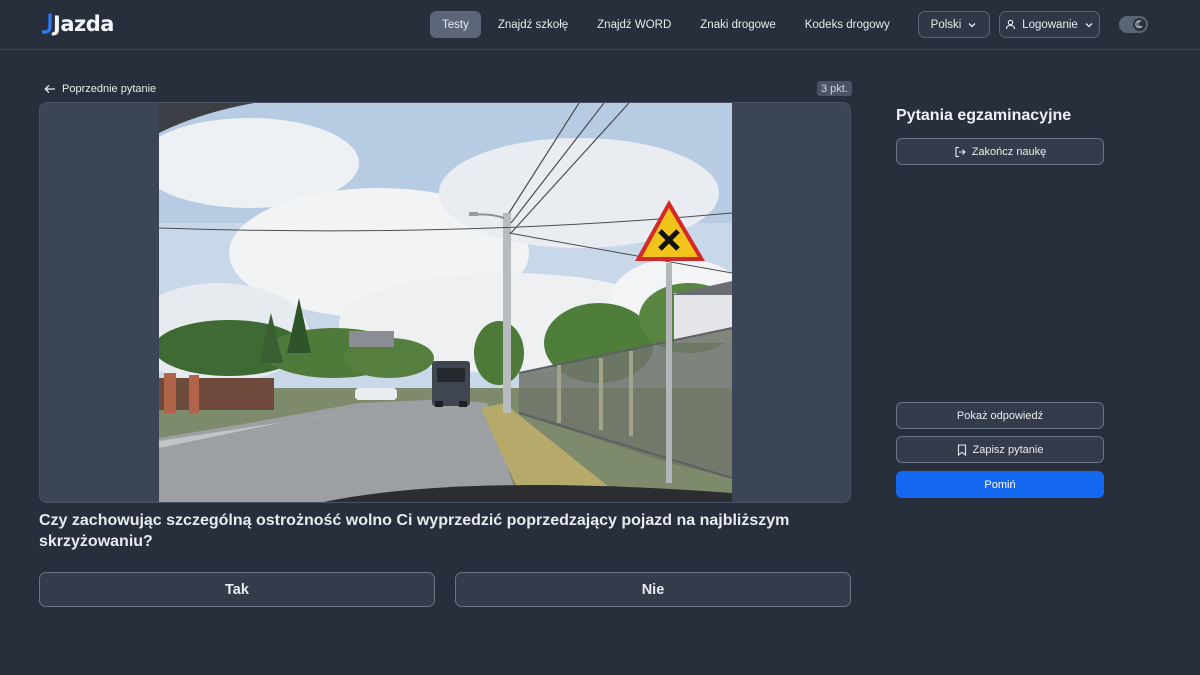  I want to click on end-learning-button: Zakończ naukę, so click(1000, 151).